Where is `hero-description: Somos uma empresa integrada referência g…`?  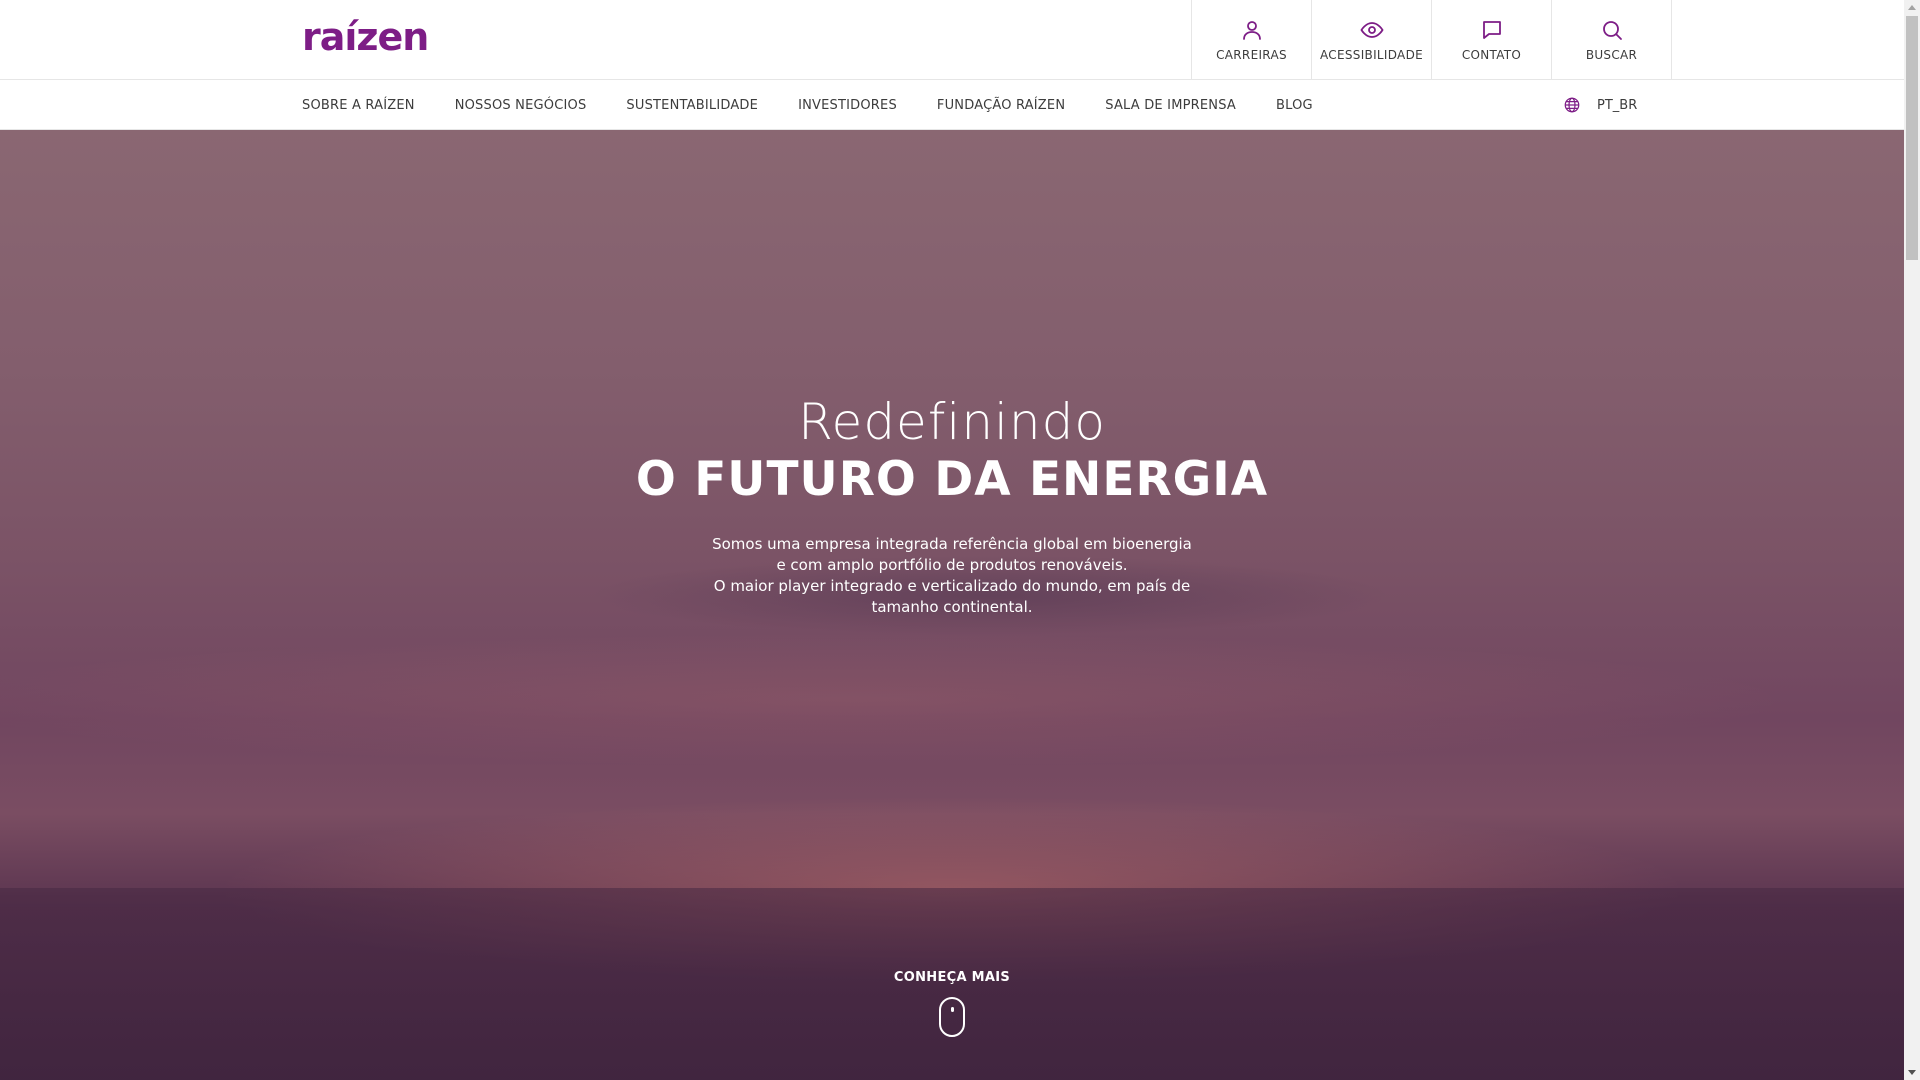
hero-description: Somos uma empresa integrada referência g… is located at coordinates (952, 576).